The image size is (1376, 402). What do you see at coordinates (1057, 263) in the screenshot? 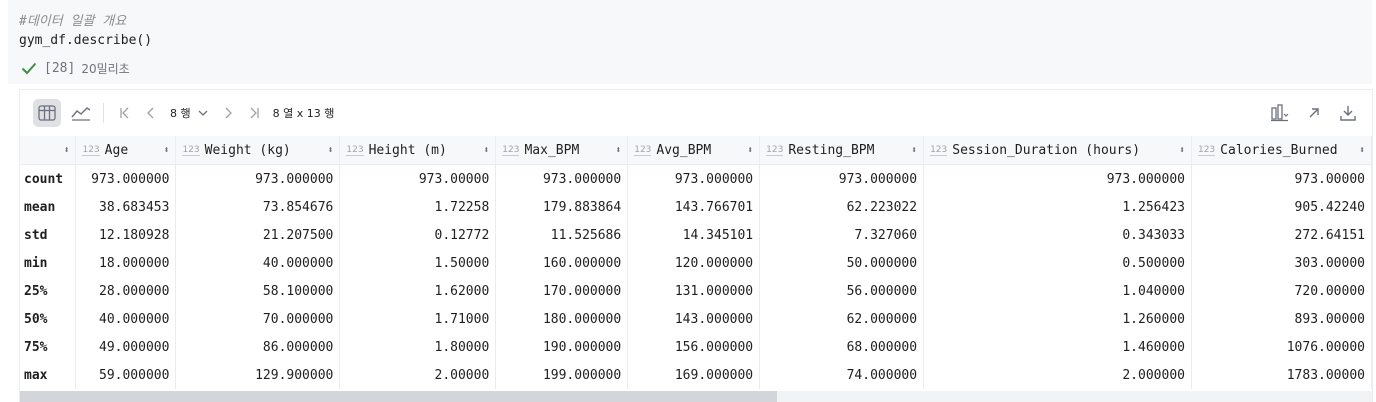
I see `table-cell: 0.500000` at bounding box center [1057, 263].